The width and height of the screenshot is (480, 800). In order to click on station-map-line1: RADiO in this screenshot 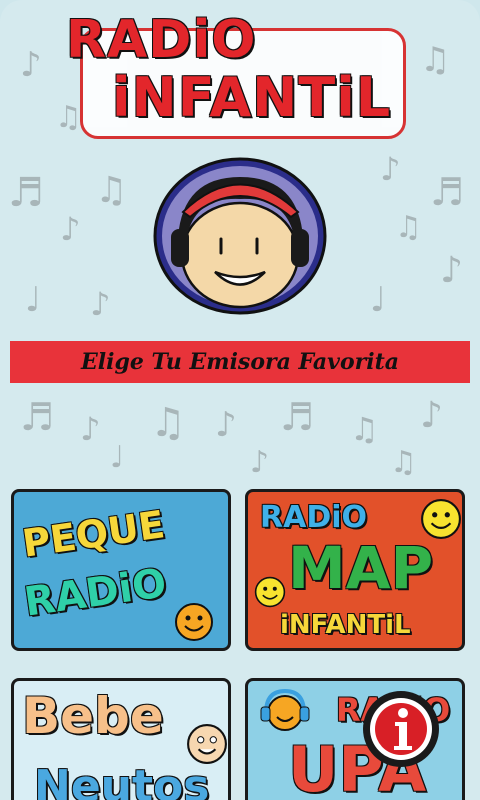, I will do `click(314, 517)`.